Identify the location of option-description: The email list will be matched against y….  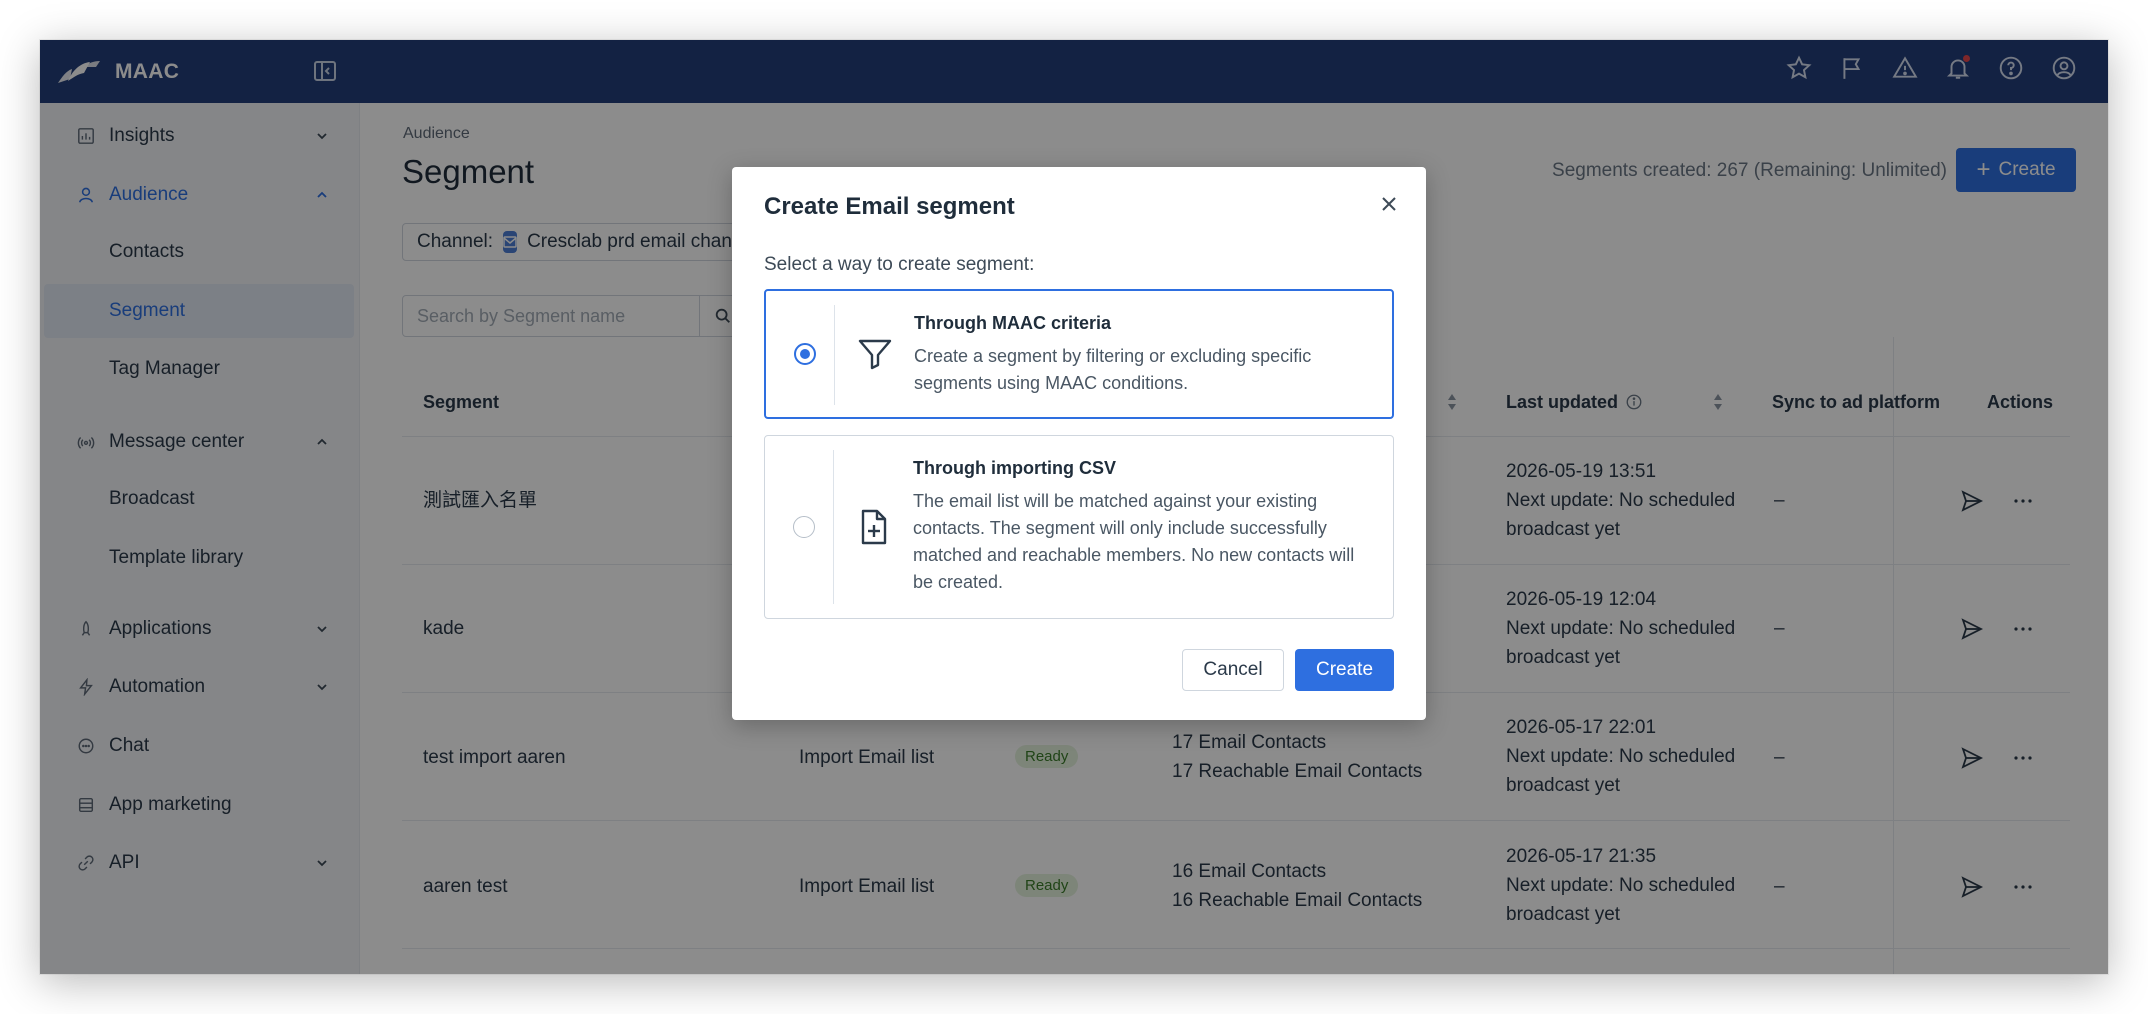
(1134, 541).